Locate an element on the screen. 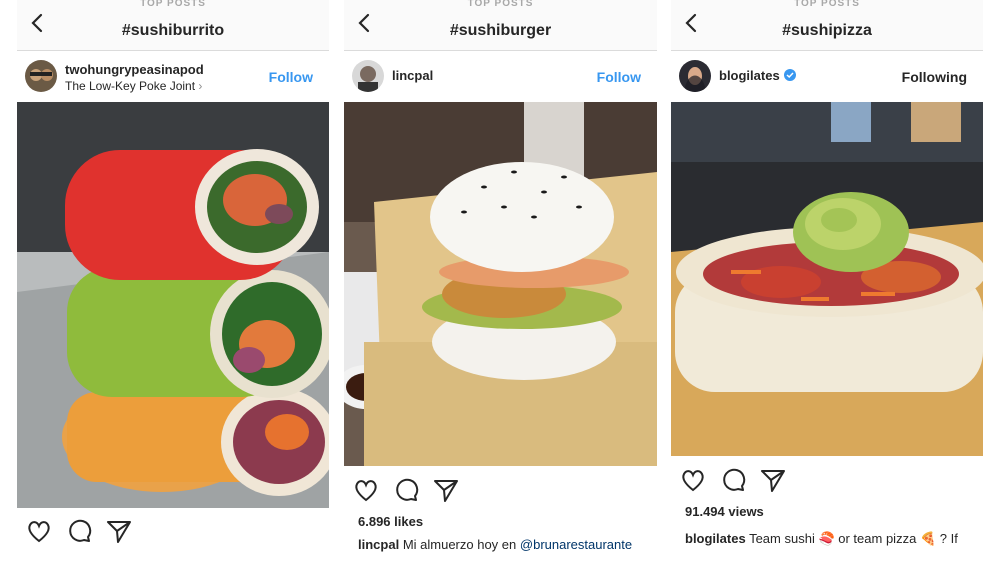 The image size is (1000, 567). post-header: lincpal Follow is located at coordinates (500, 77).